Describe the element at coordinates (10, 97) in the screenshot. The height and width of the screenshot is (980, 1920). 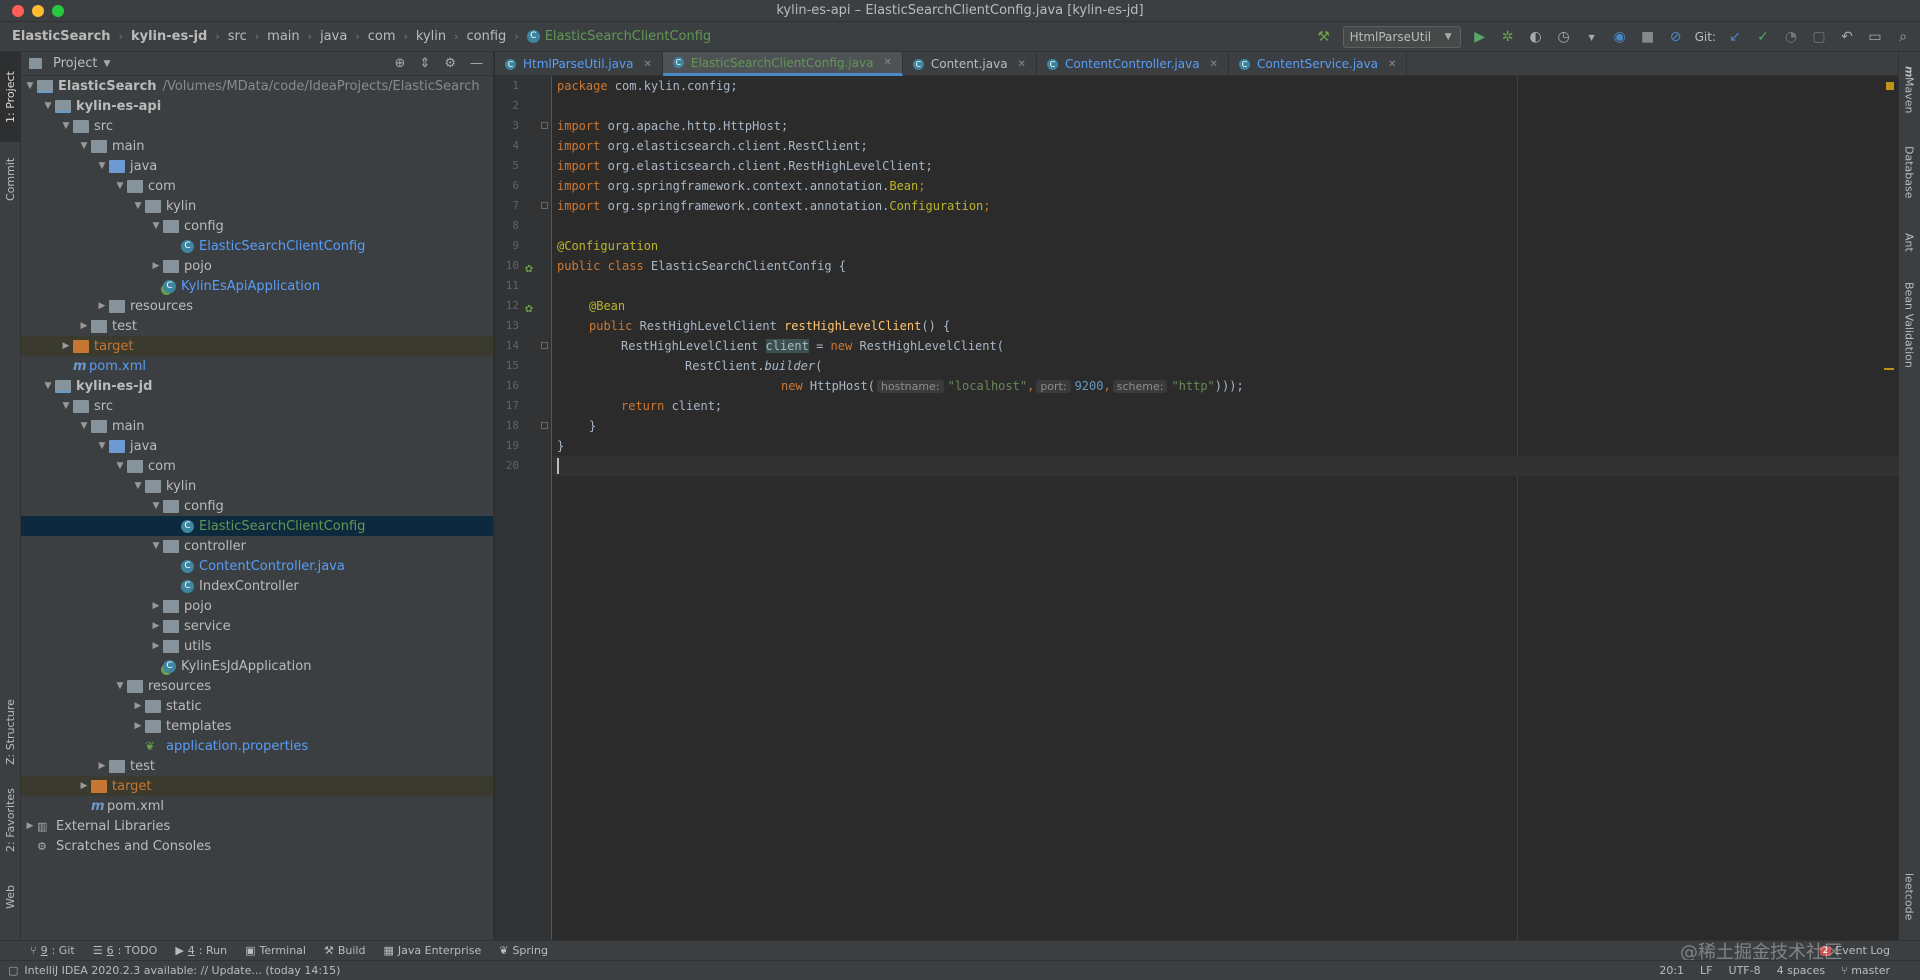
I see `tab-project: 1: Project` at that location.